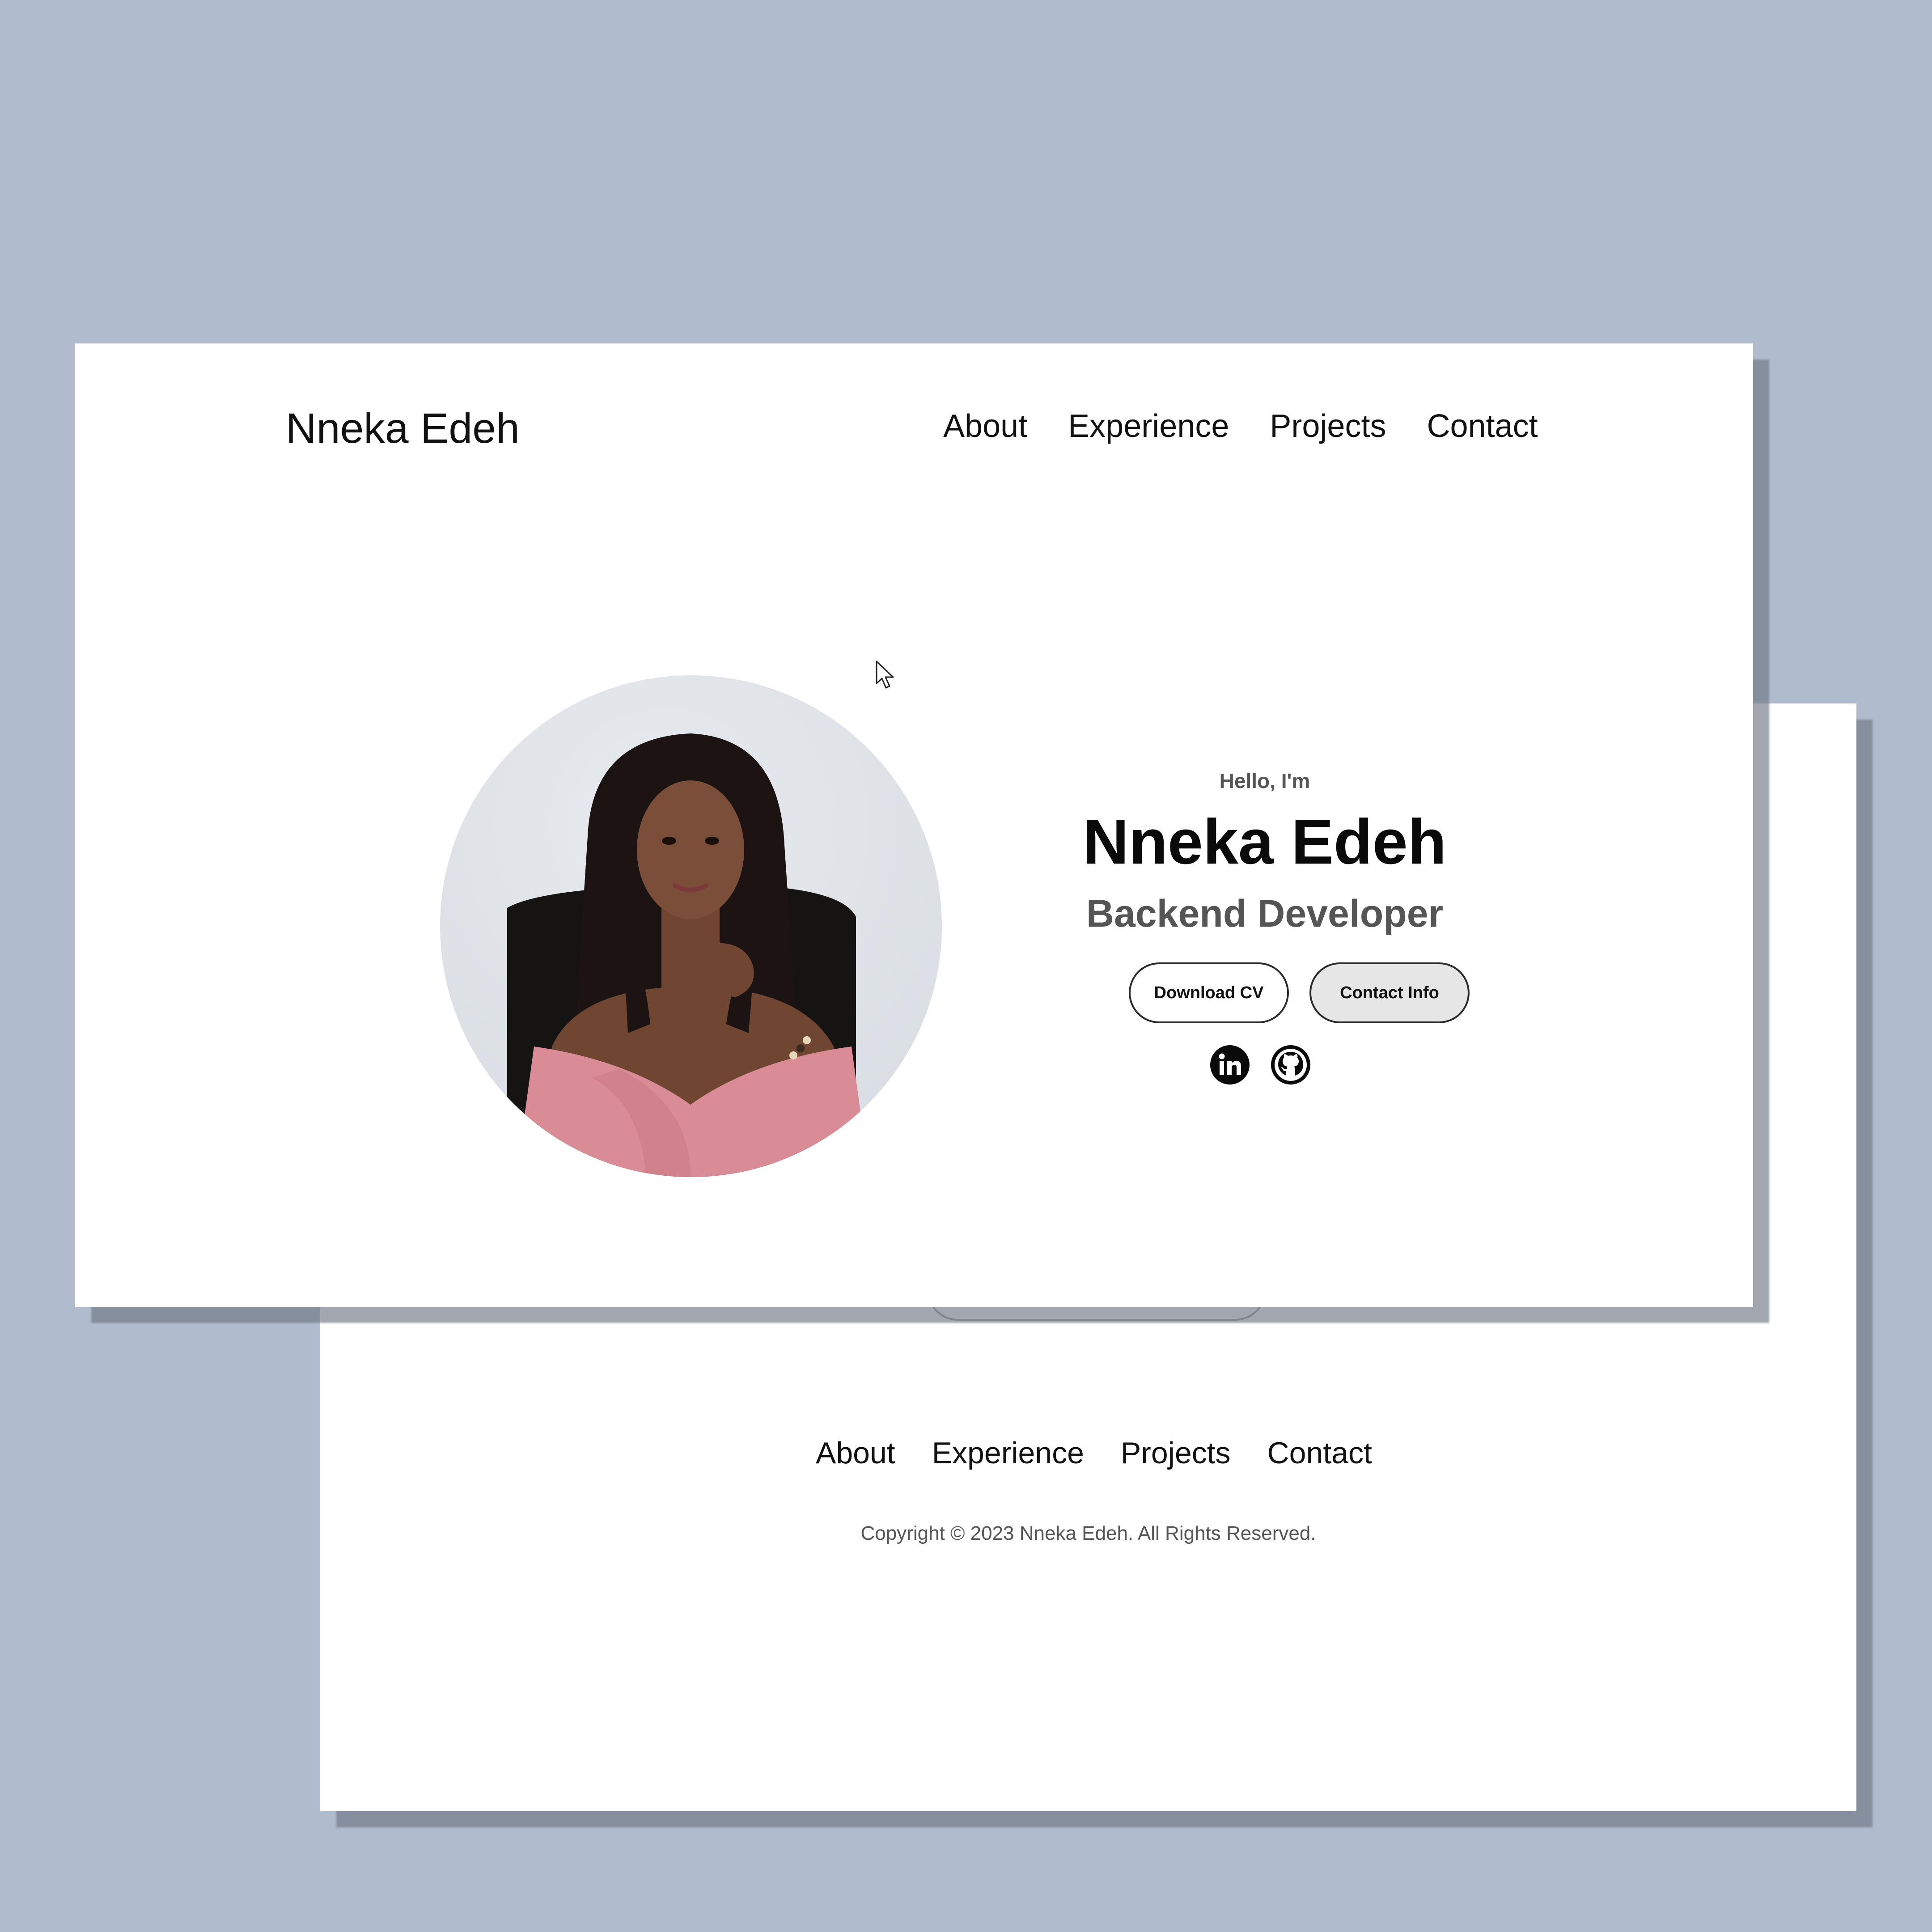 The image size is (1932, 1932). I want to click on linkedin-icon, so click(1229, 1064).